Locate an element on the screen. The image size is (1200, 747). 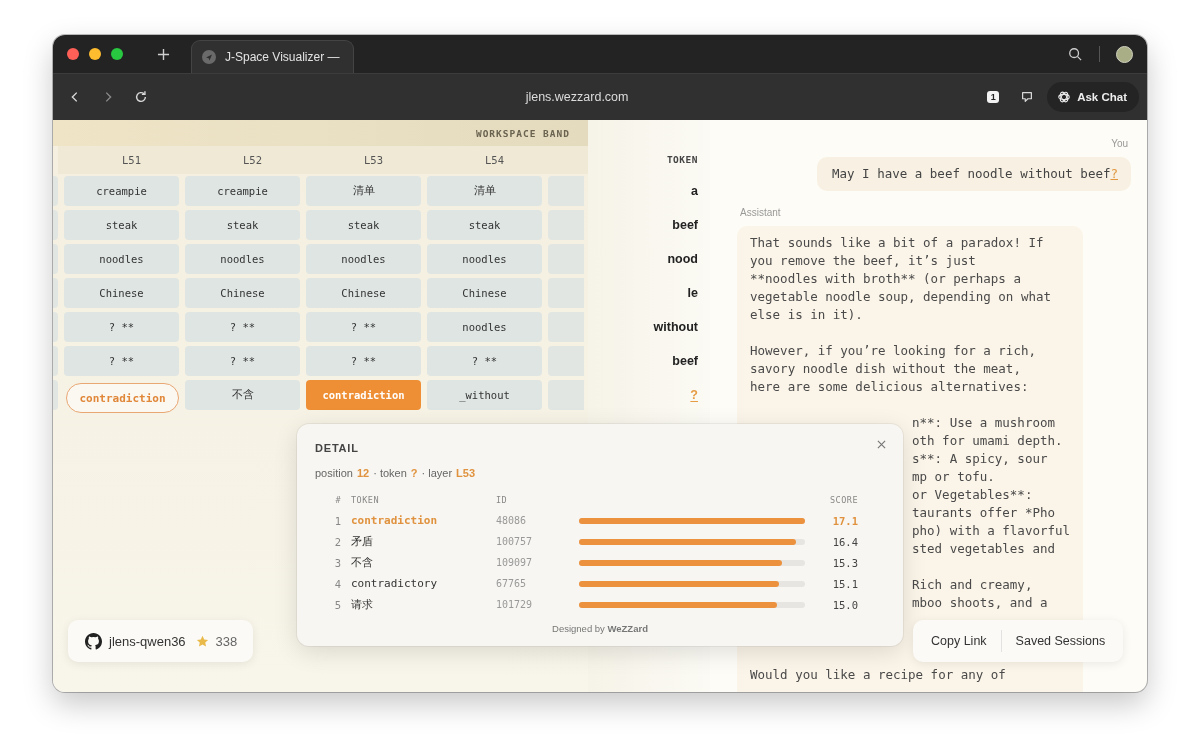
credit-text: Designed by WeZZard is located at coordinates (600, 628).